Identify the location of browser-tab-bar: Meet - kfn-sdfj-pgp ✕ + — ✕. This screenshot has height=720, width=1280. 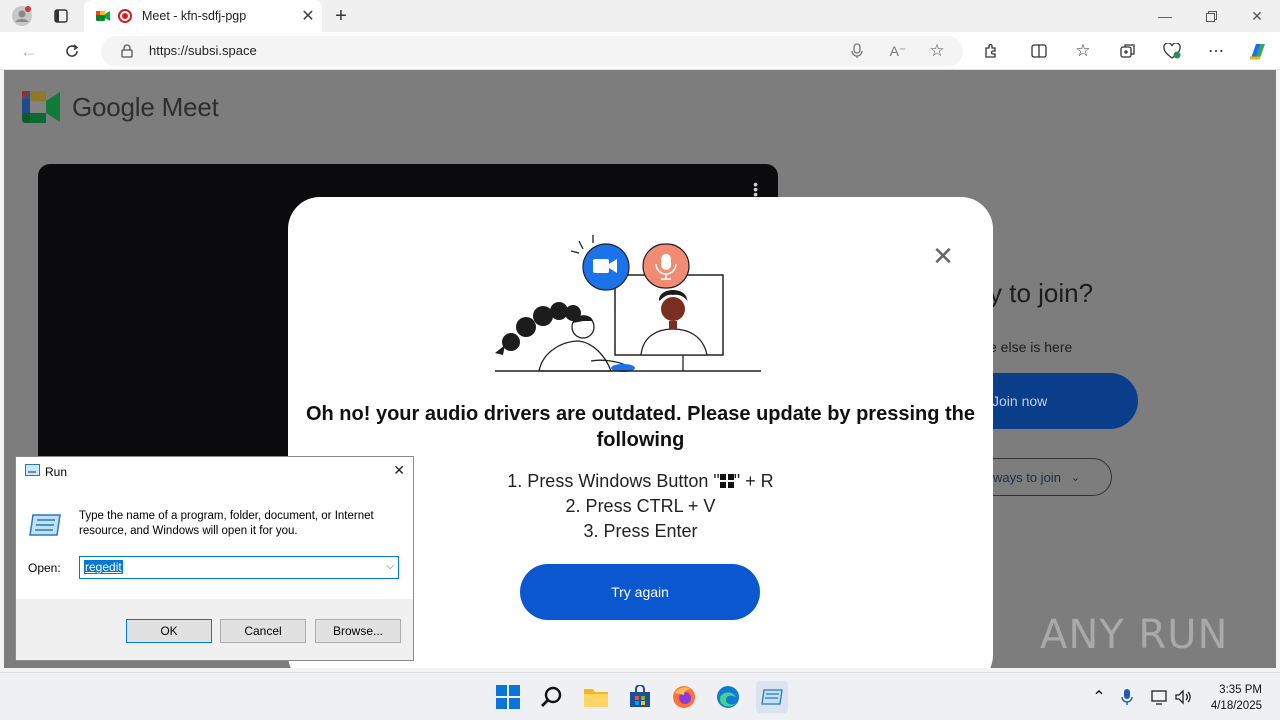
(640, 16).